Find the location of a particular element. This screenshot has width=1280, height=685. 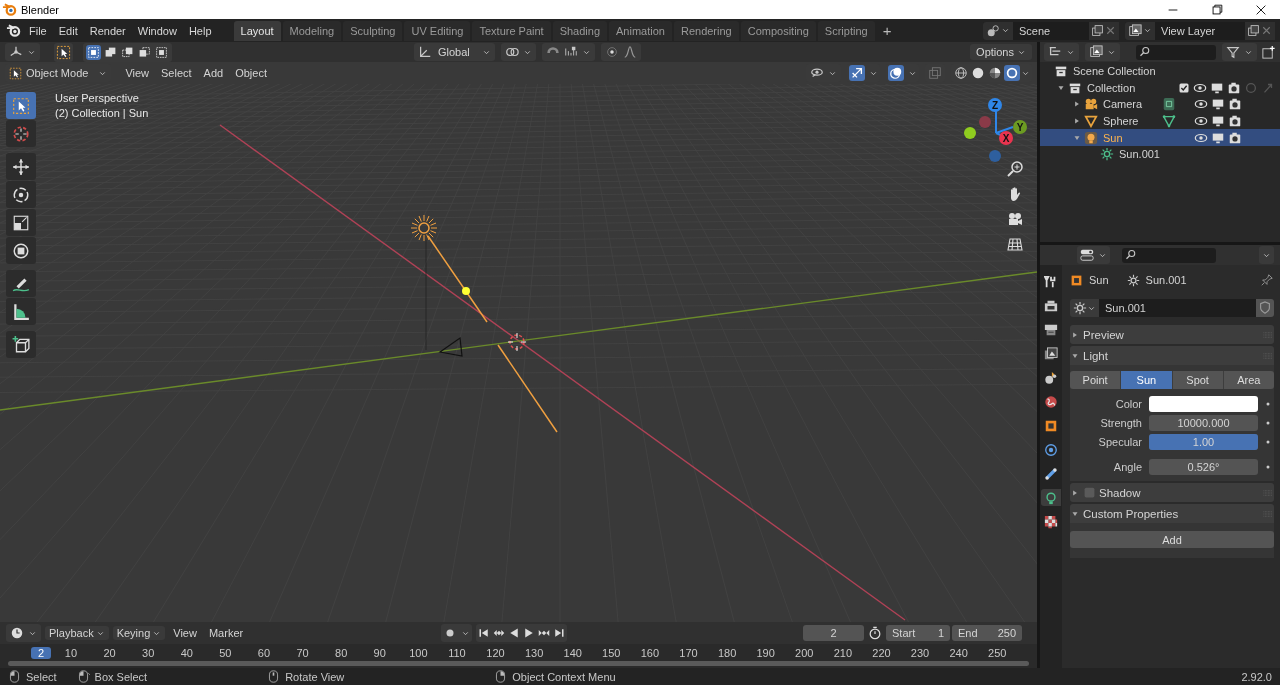

transform-tool-icon is located at coordinates (21, 250).